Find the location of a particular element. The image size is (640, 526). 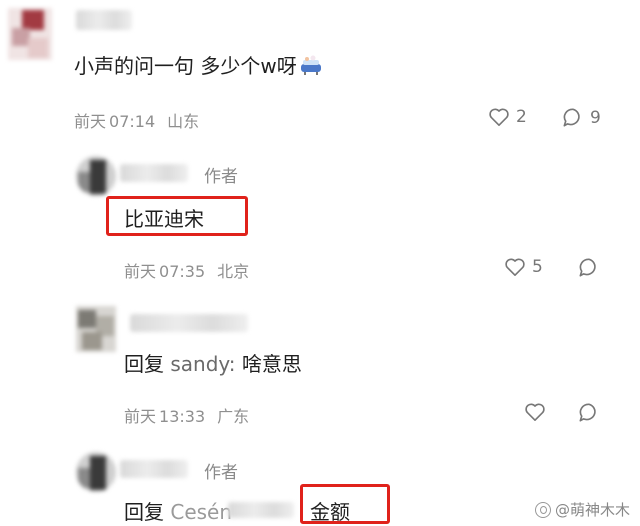

reply-to-username: Cesén is located at coordinates (201, 512).